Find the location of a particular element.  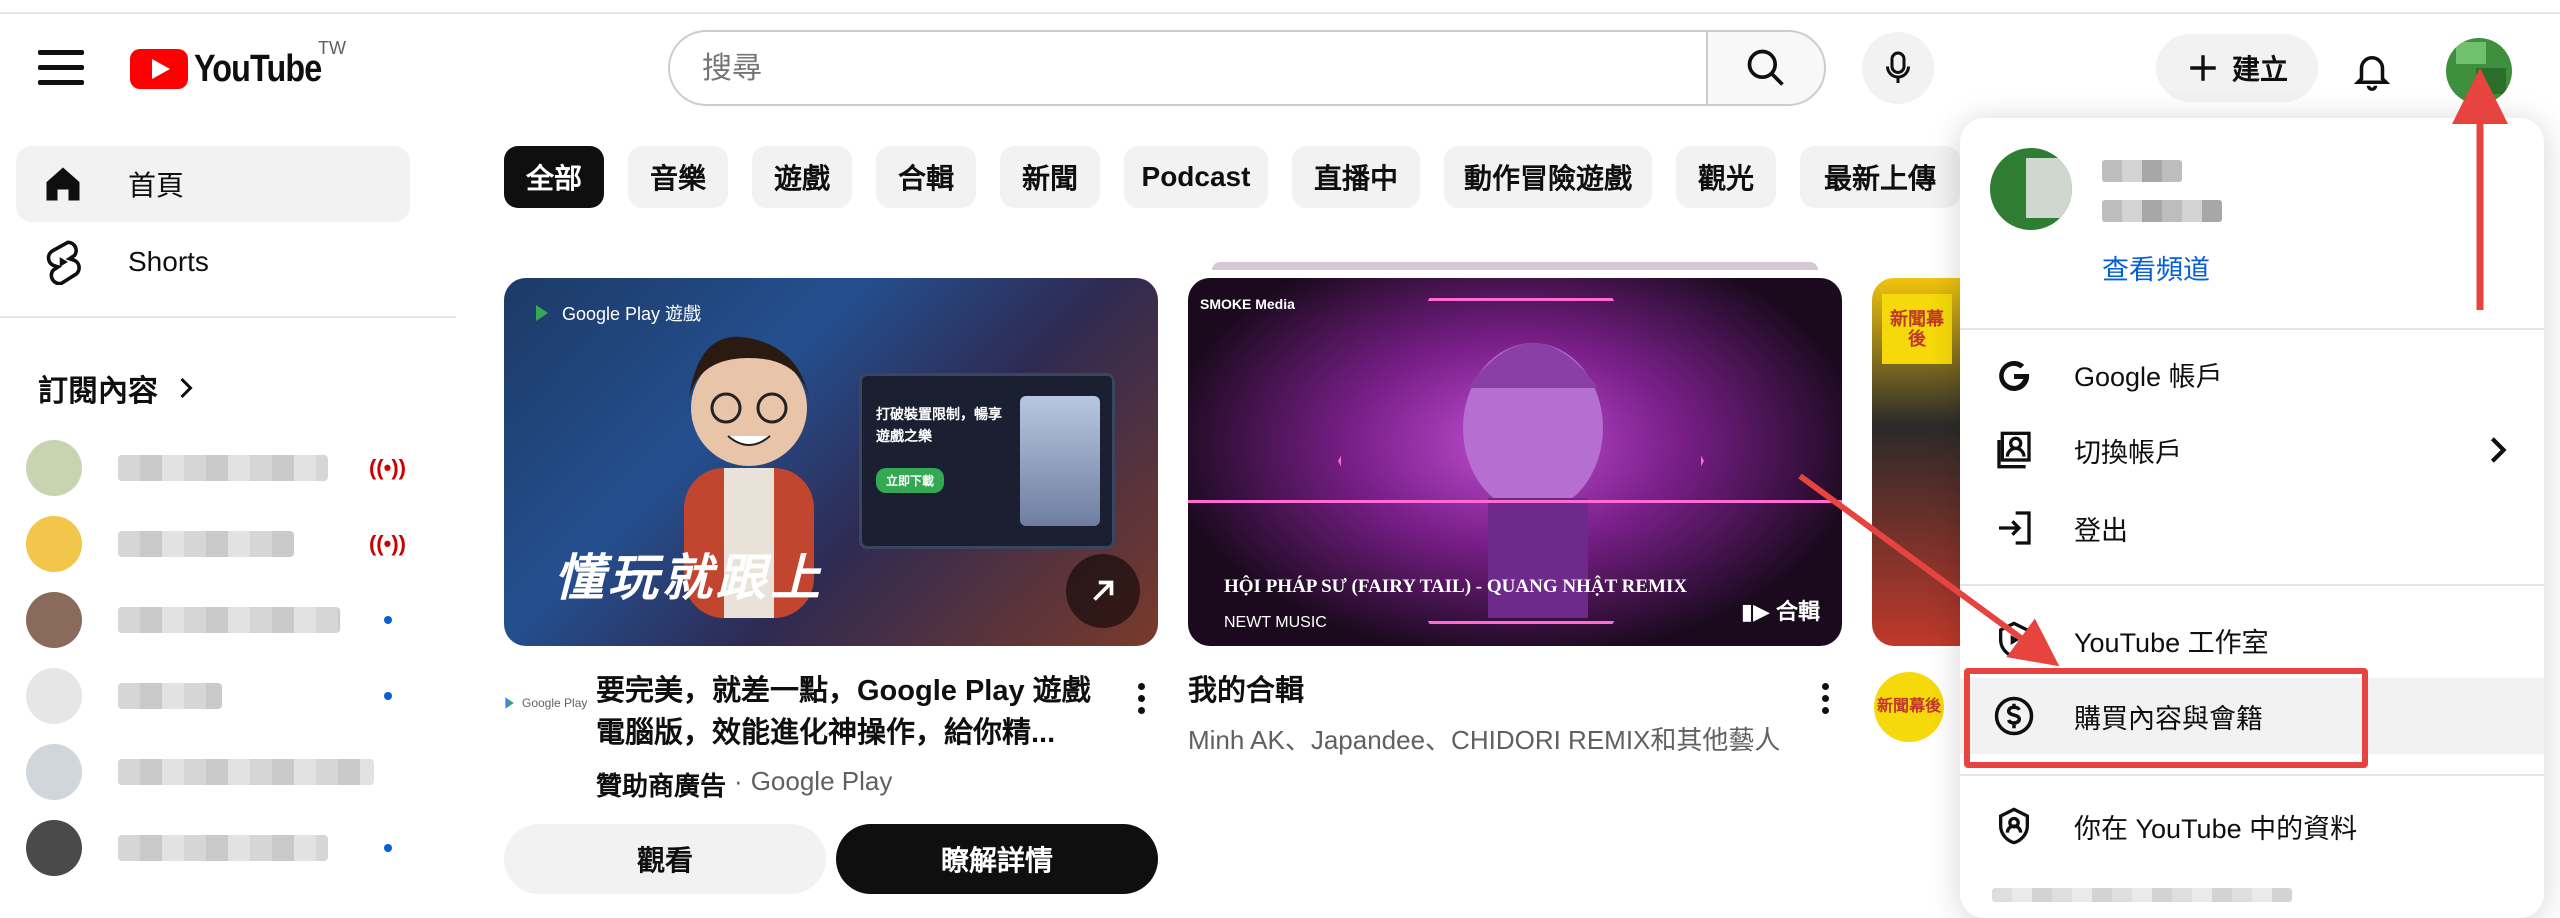

sidebar-item-shorts: Shorts is located at coordinates (213, 262).